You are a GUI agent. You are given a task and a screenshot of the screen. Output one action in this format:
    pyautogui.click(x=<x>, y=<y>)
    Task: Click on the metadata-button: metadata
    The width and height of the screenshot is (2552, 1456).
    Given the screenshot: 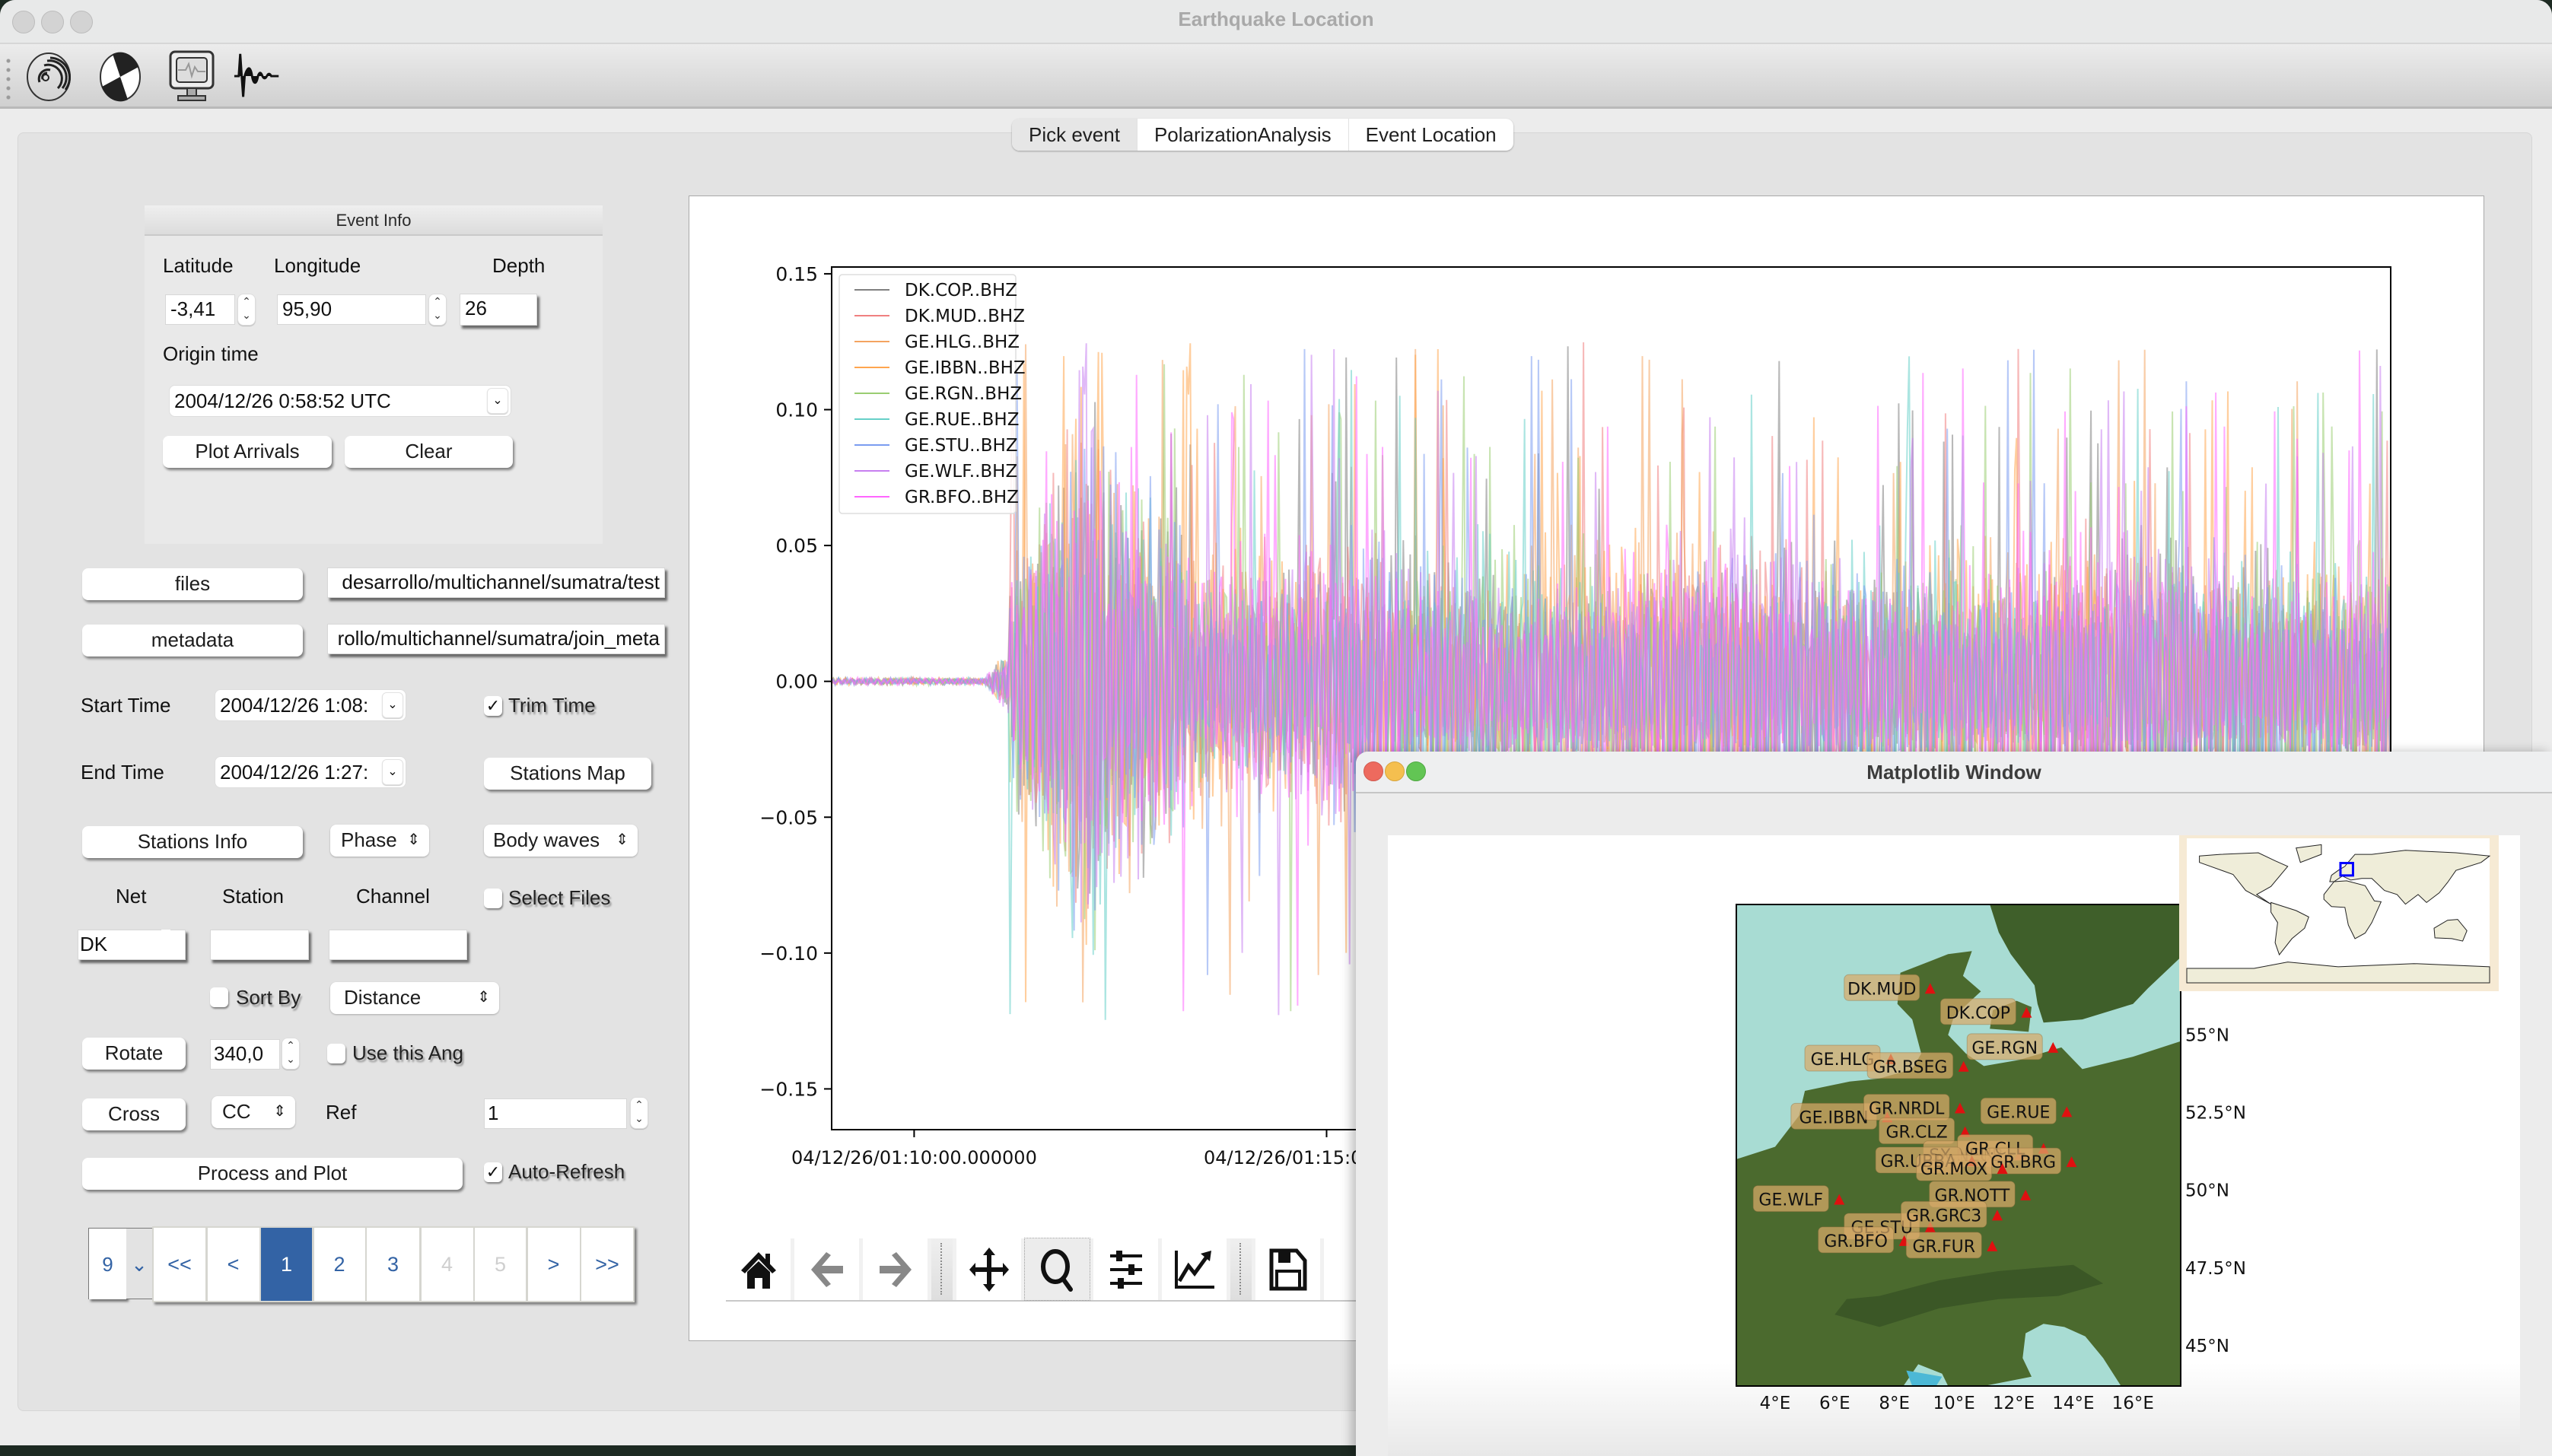 What is the action you would take?
    pyautogui.click(x=192, y=640)
    